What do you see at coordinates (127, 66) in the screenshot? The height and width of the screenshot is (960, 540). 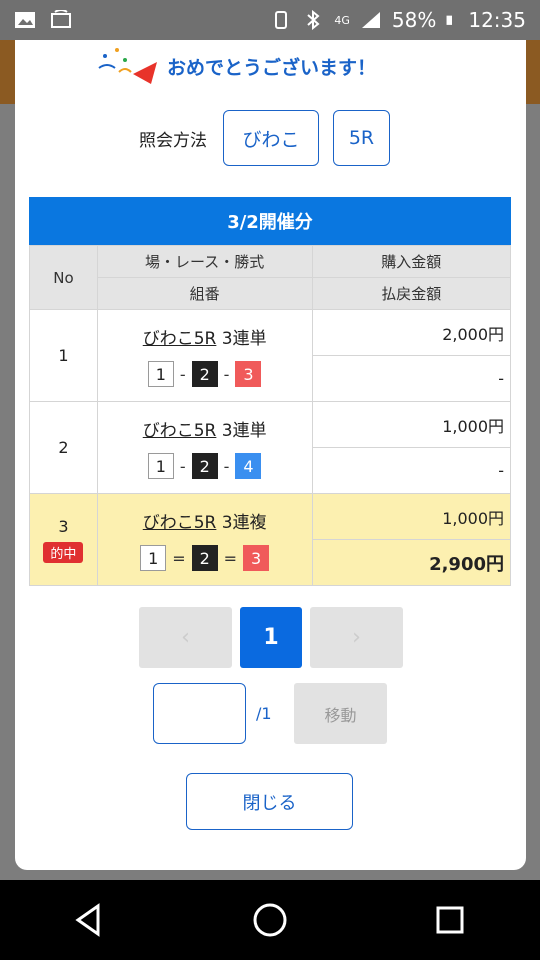 I see `party-popper-icon` at bounding box center [127, 66].